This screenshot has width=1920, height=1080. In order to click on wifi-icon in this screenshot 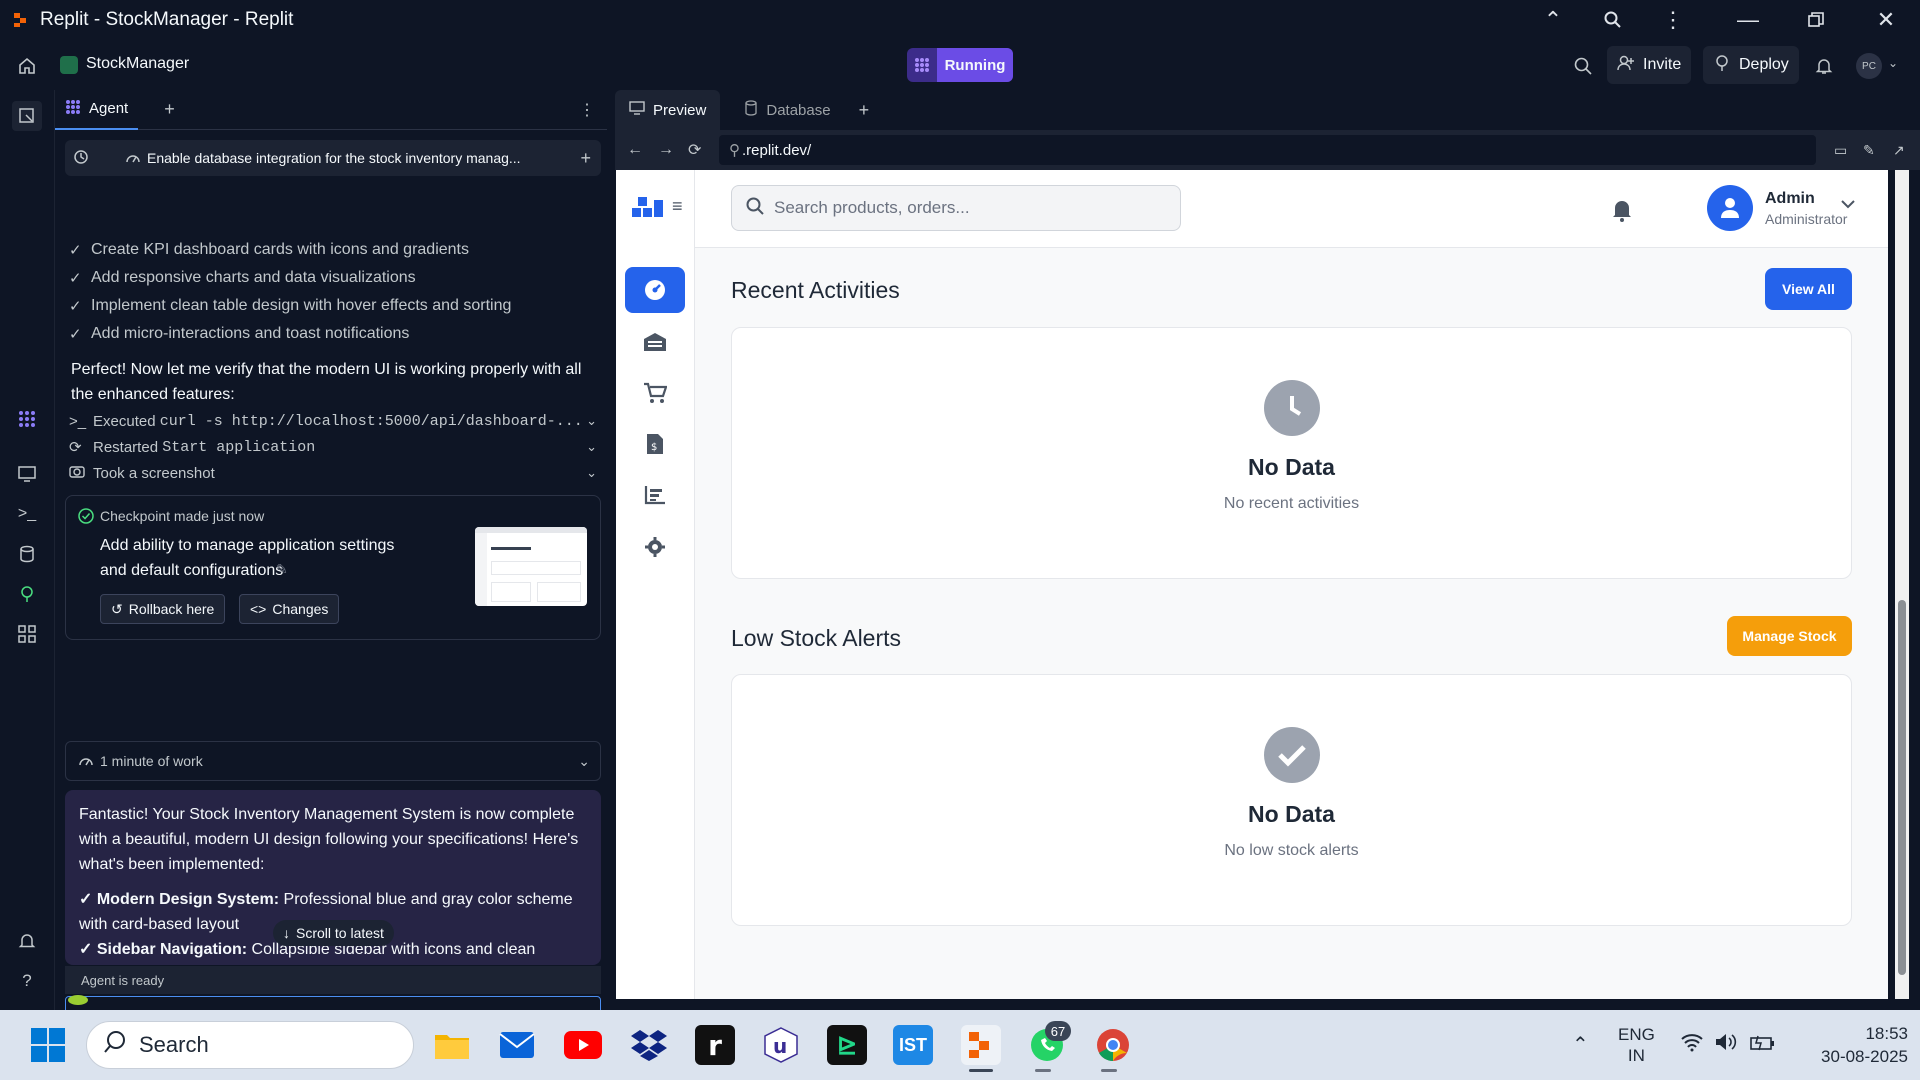, I will do `click(1692, 1044)`.